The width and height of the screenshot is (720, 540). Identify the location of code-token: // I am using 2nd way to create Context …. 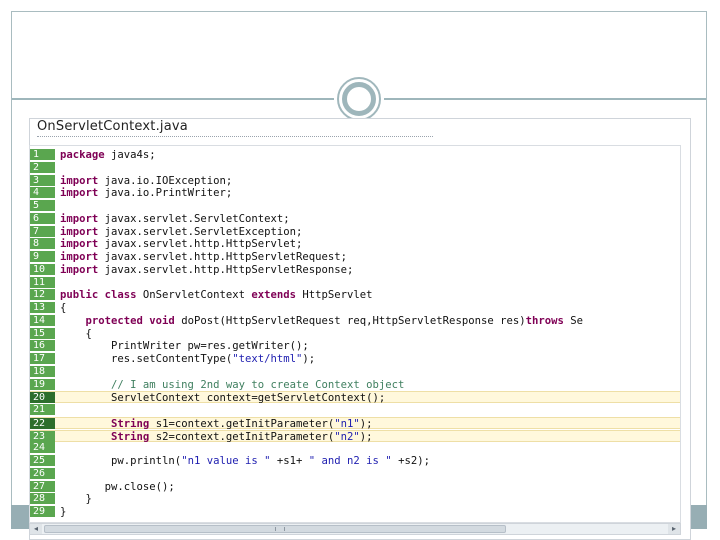
(232, 384).